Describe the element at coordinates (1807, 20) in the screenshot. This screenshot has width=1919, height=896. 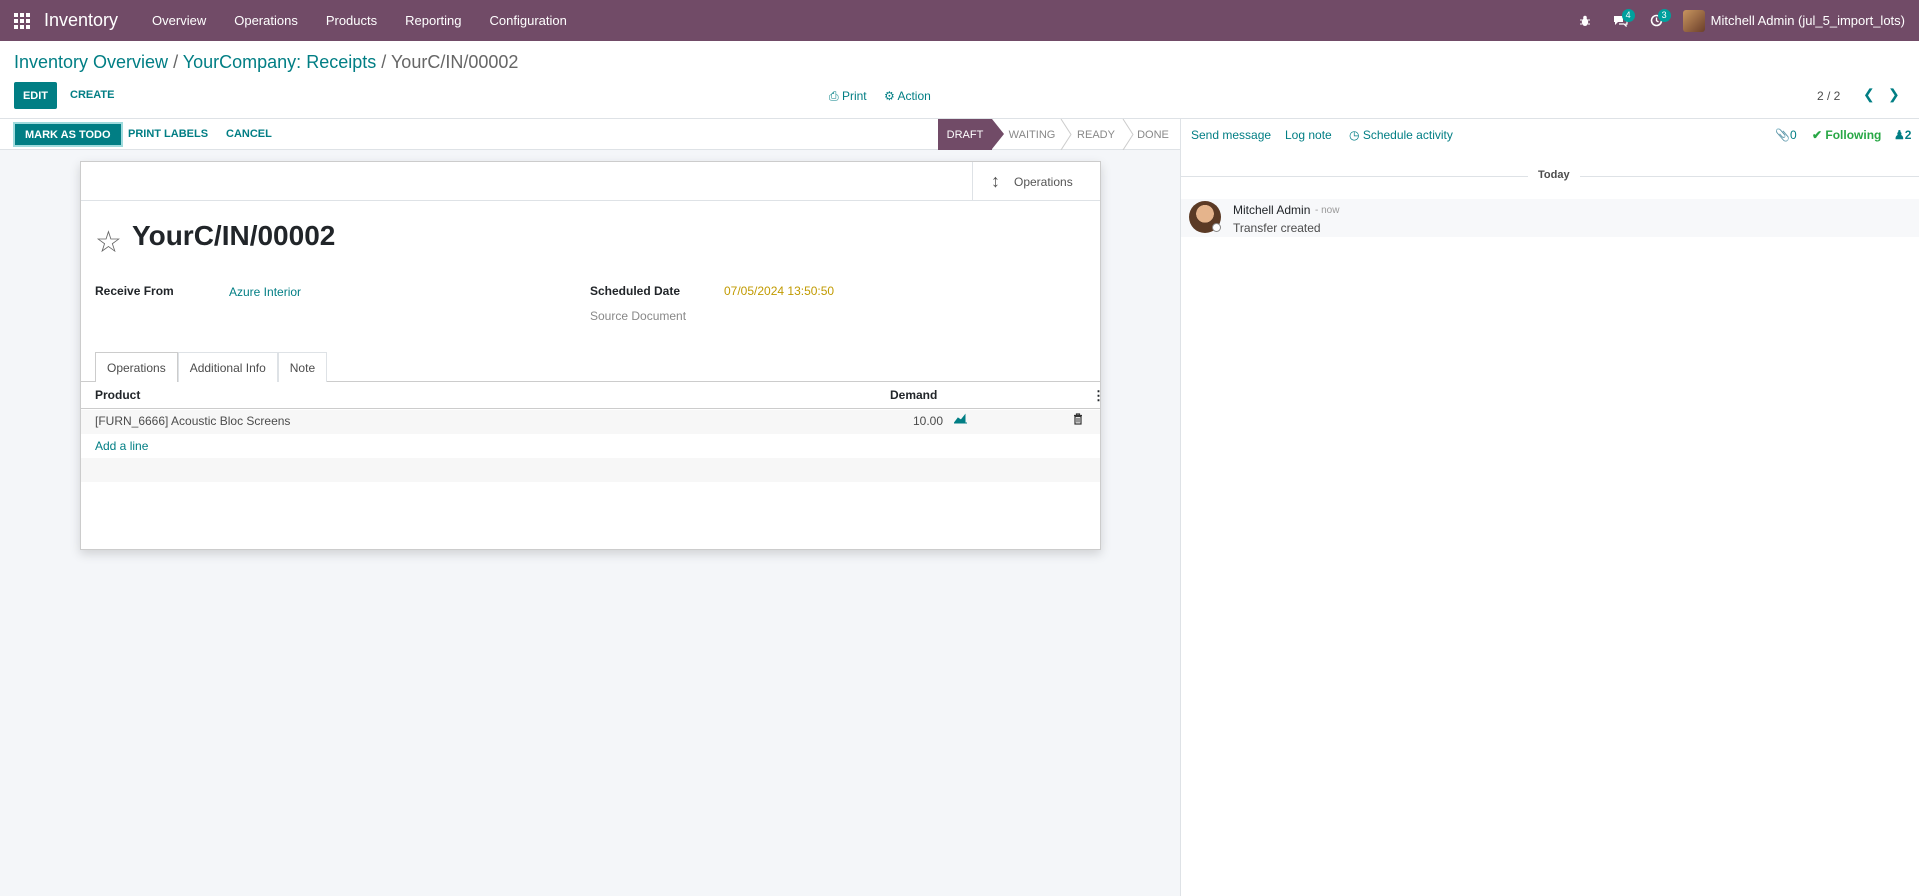
I see `user-name: Mitchell Admin (jul_5_import_lots)` at that location.